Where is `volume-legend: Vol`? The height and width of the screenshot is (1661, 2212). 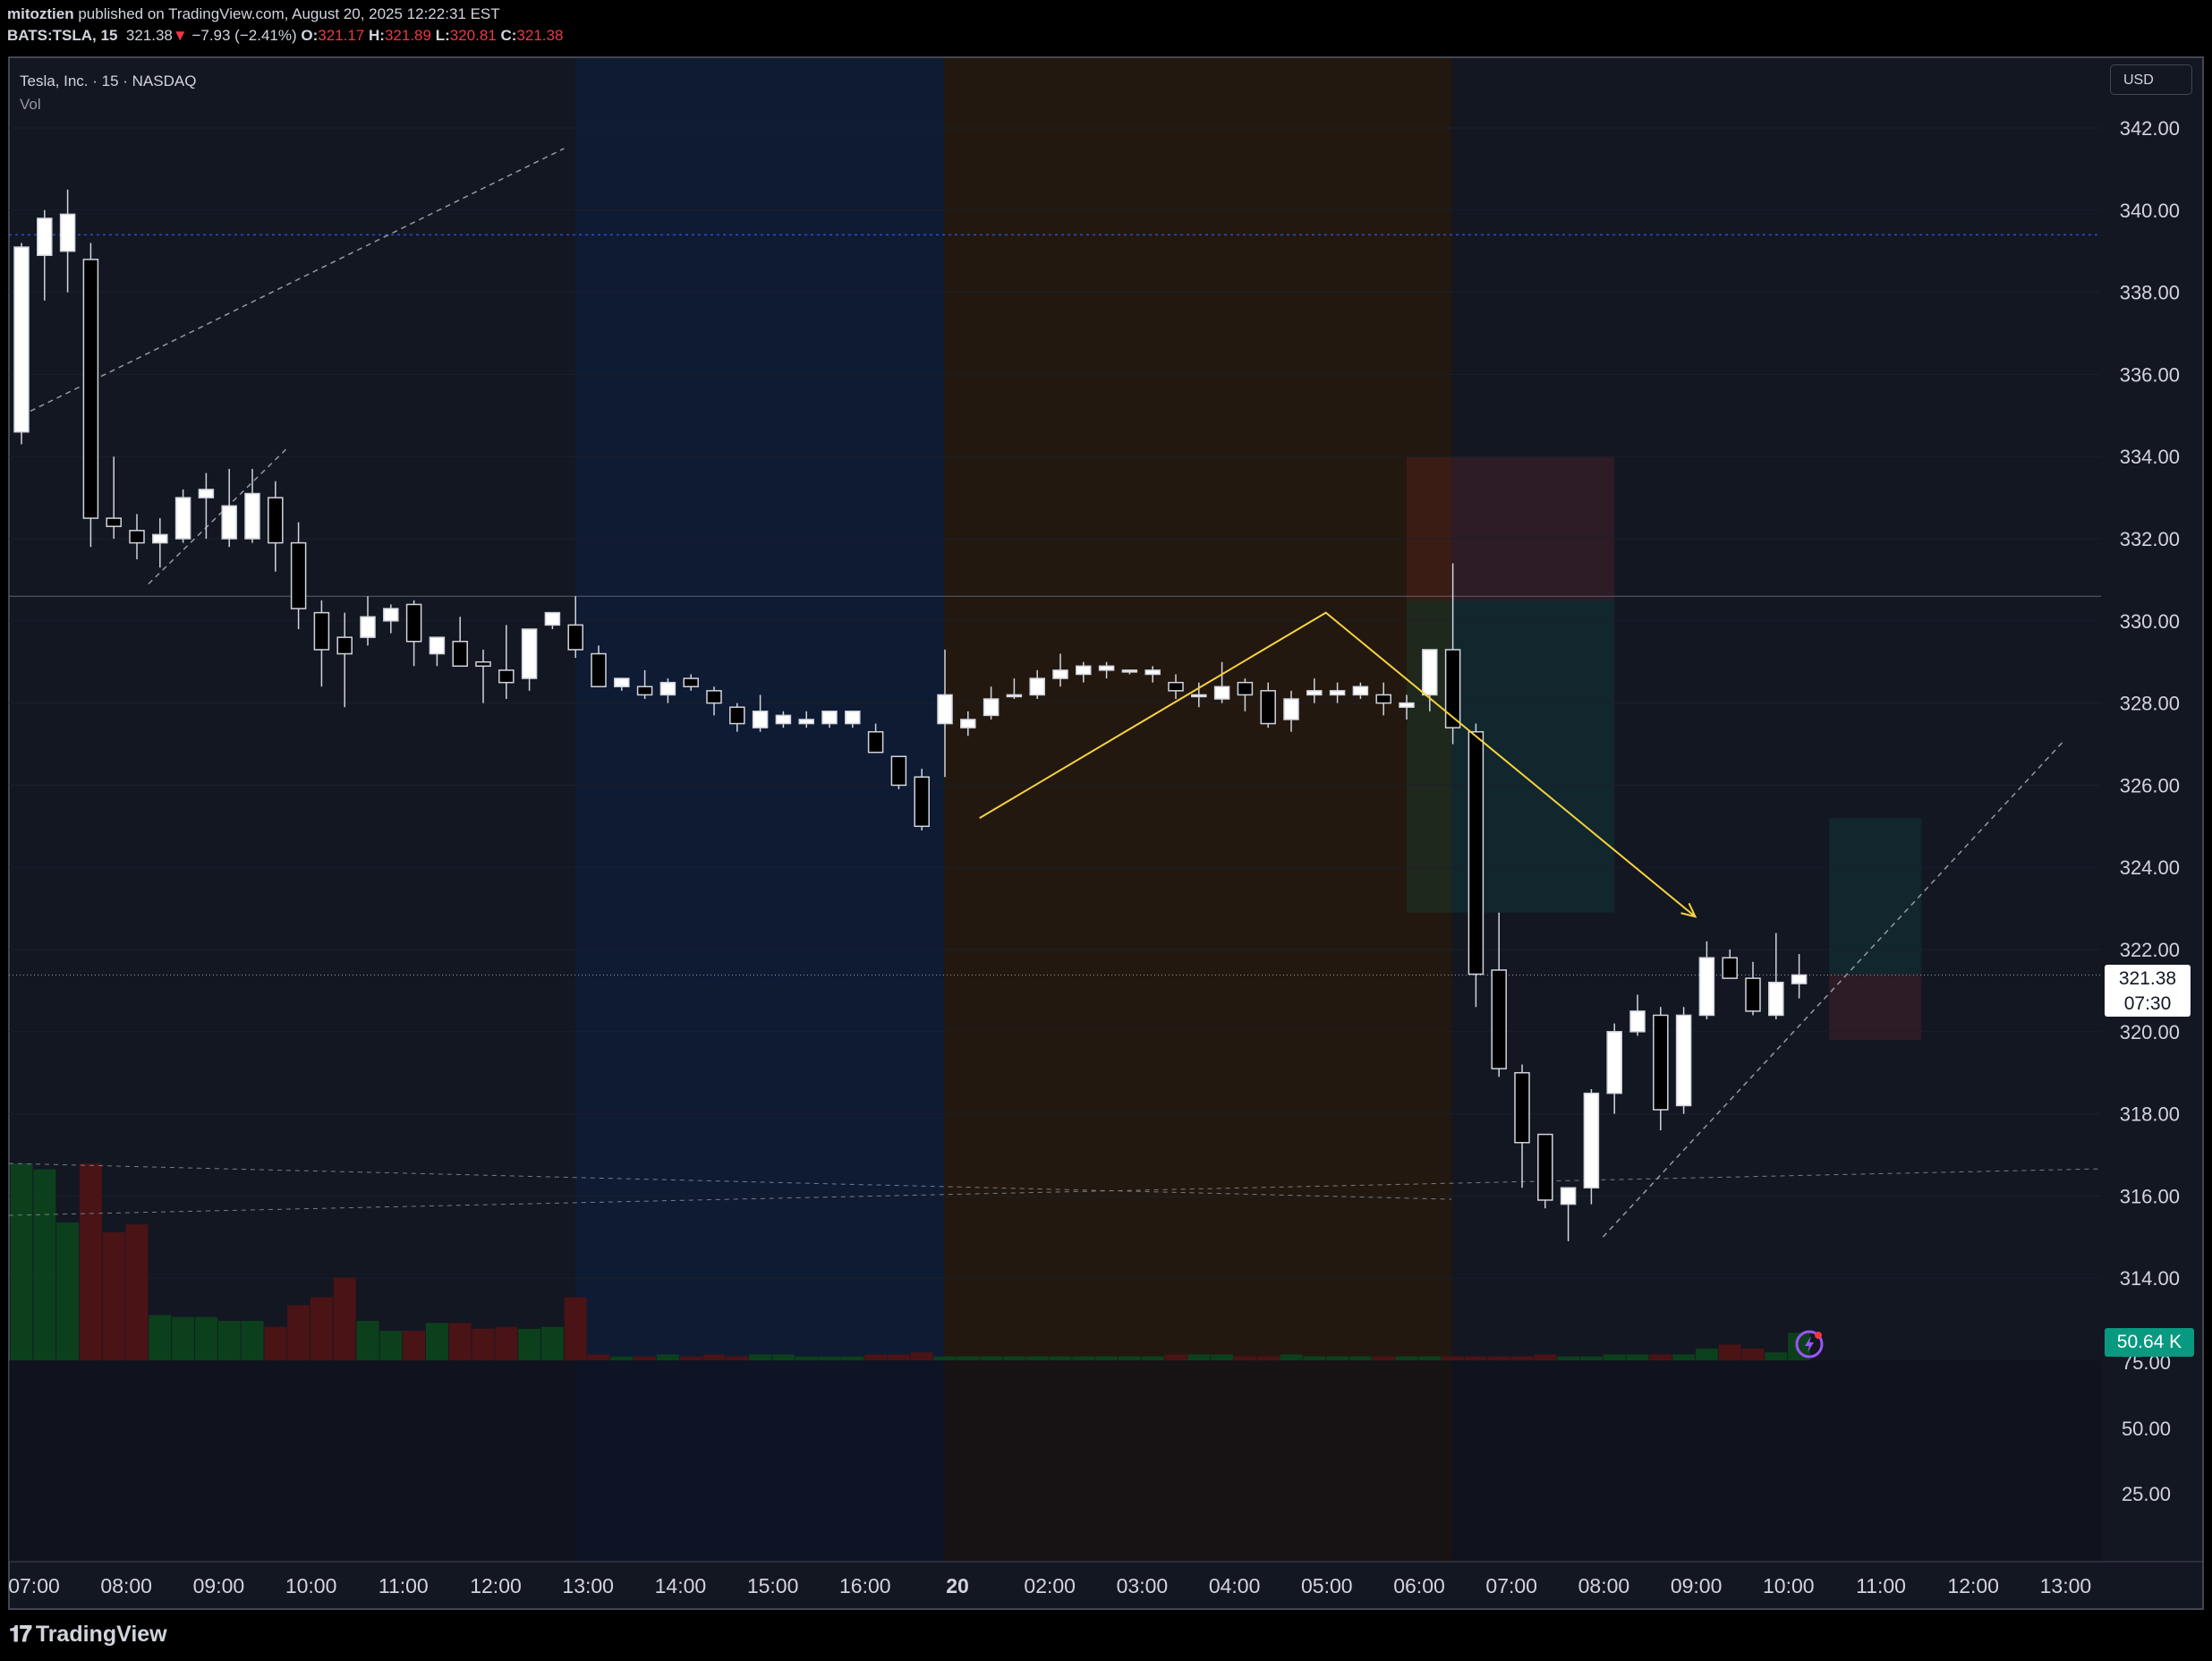 volume-legend: Vol is located at coordinates (108, 104).